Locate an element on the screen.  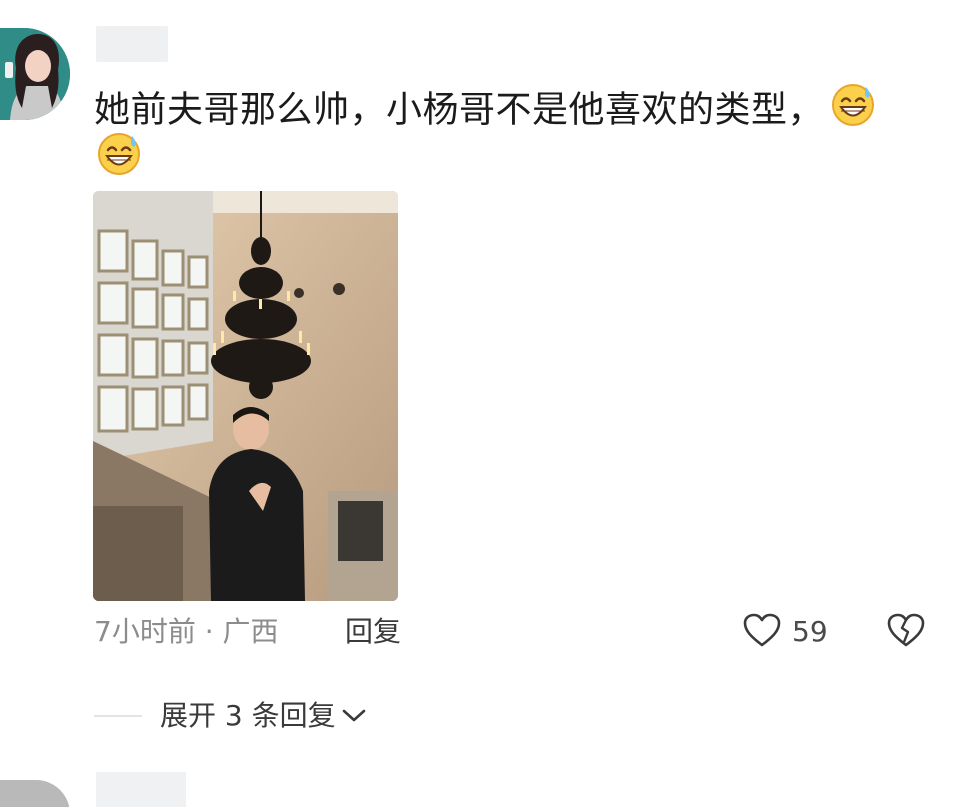
comment-time-location: 7小时前 · 广西 is located at coordinates (186, 631).